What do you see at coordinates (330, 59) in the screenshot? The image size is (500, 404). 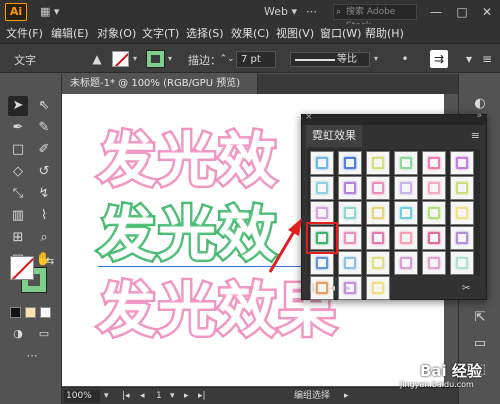 I see `stroke-profile-dropdown: 等比` at bounding box center [330, 59].